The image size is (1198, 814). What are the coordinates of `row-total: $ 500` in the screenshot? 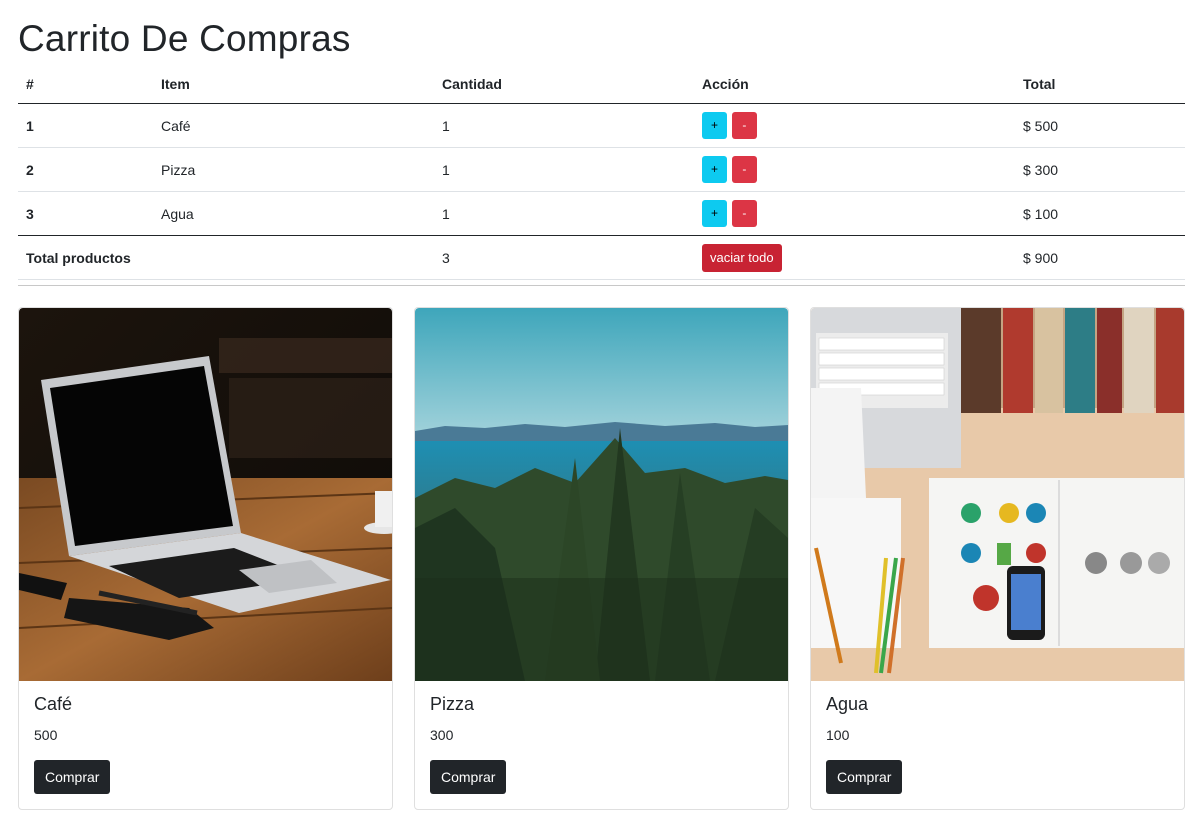 It's located at (1100, 125).